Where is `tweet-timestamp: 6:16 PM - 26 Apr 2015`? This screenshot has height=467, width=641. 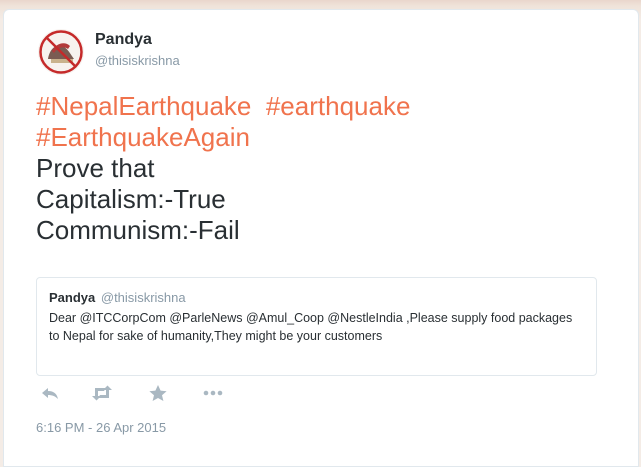
tweet-timestamp: 6:16 PM - 26 Apr 2015 is located at coordinates (101, 427).